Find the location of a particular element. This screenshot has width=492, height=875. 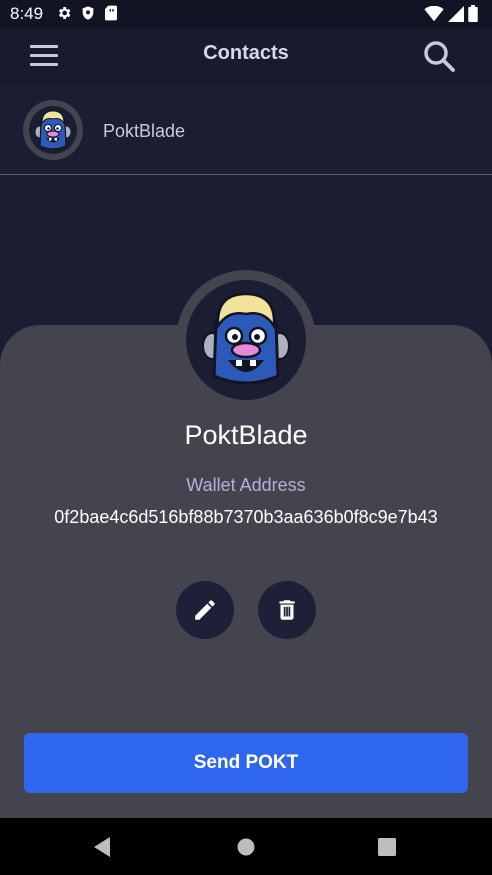

wallet-address-value: 0f2bae4c6d516bf88b7370b3aa636b0f8c9e7b43 is located at coordinates (246, 517).